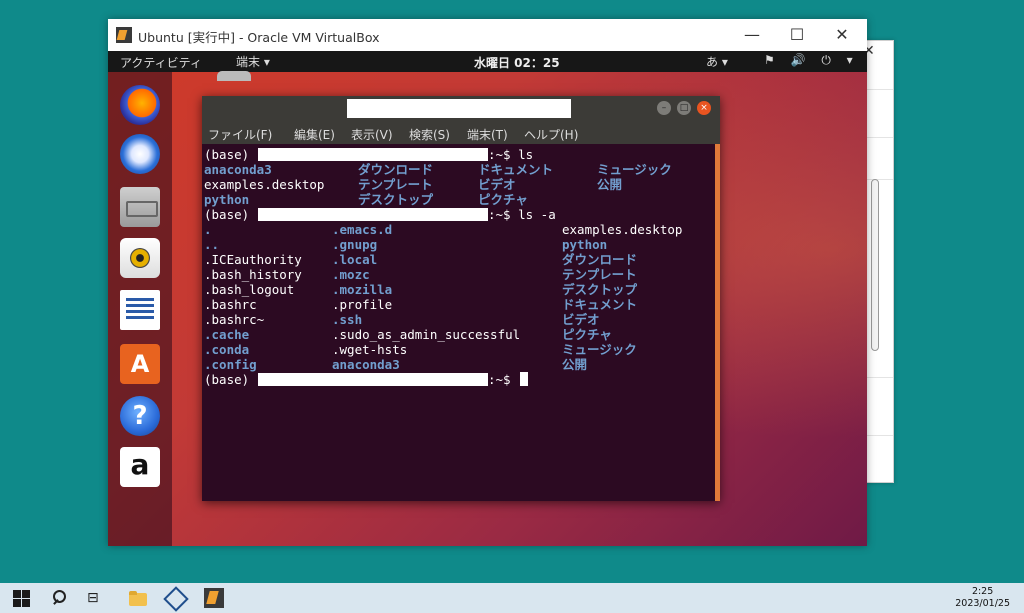  I want to click on help-icon: ?, so click(140, 416).